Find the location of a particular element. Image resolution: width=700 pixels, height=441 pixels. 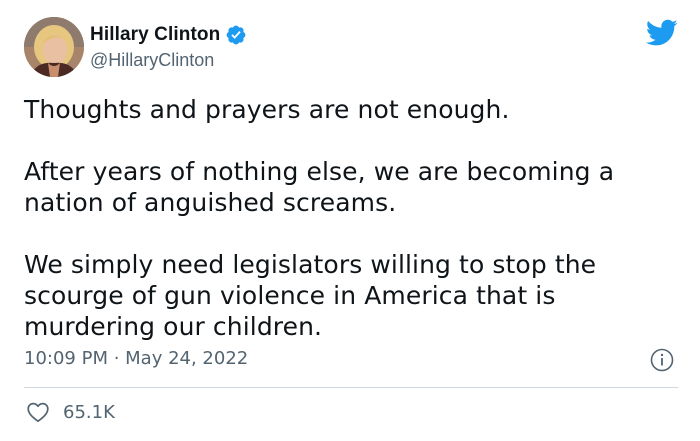

author-handle: @HillaryClinton is located at coordinates (152, 60).